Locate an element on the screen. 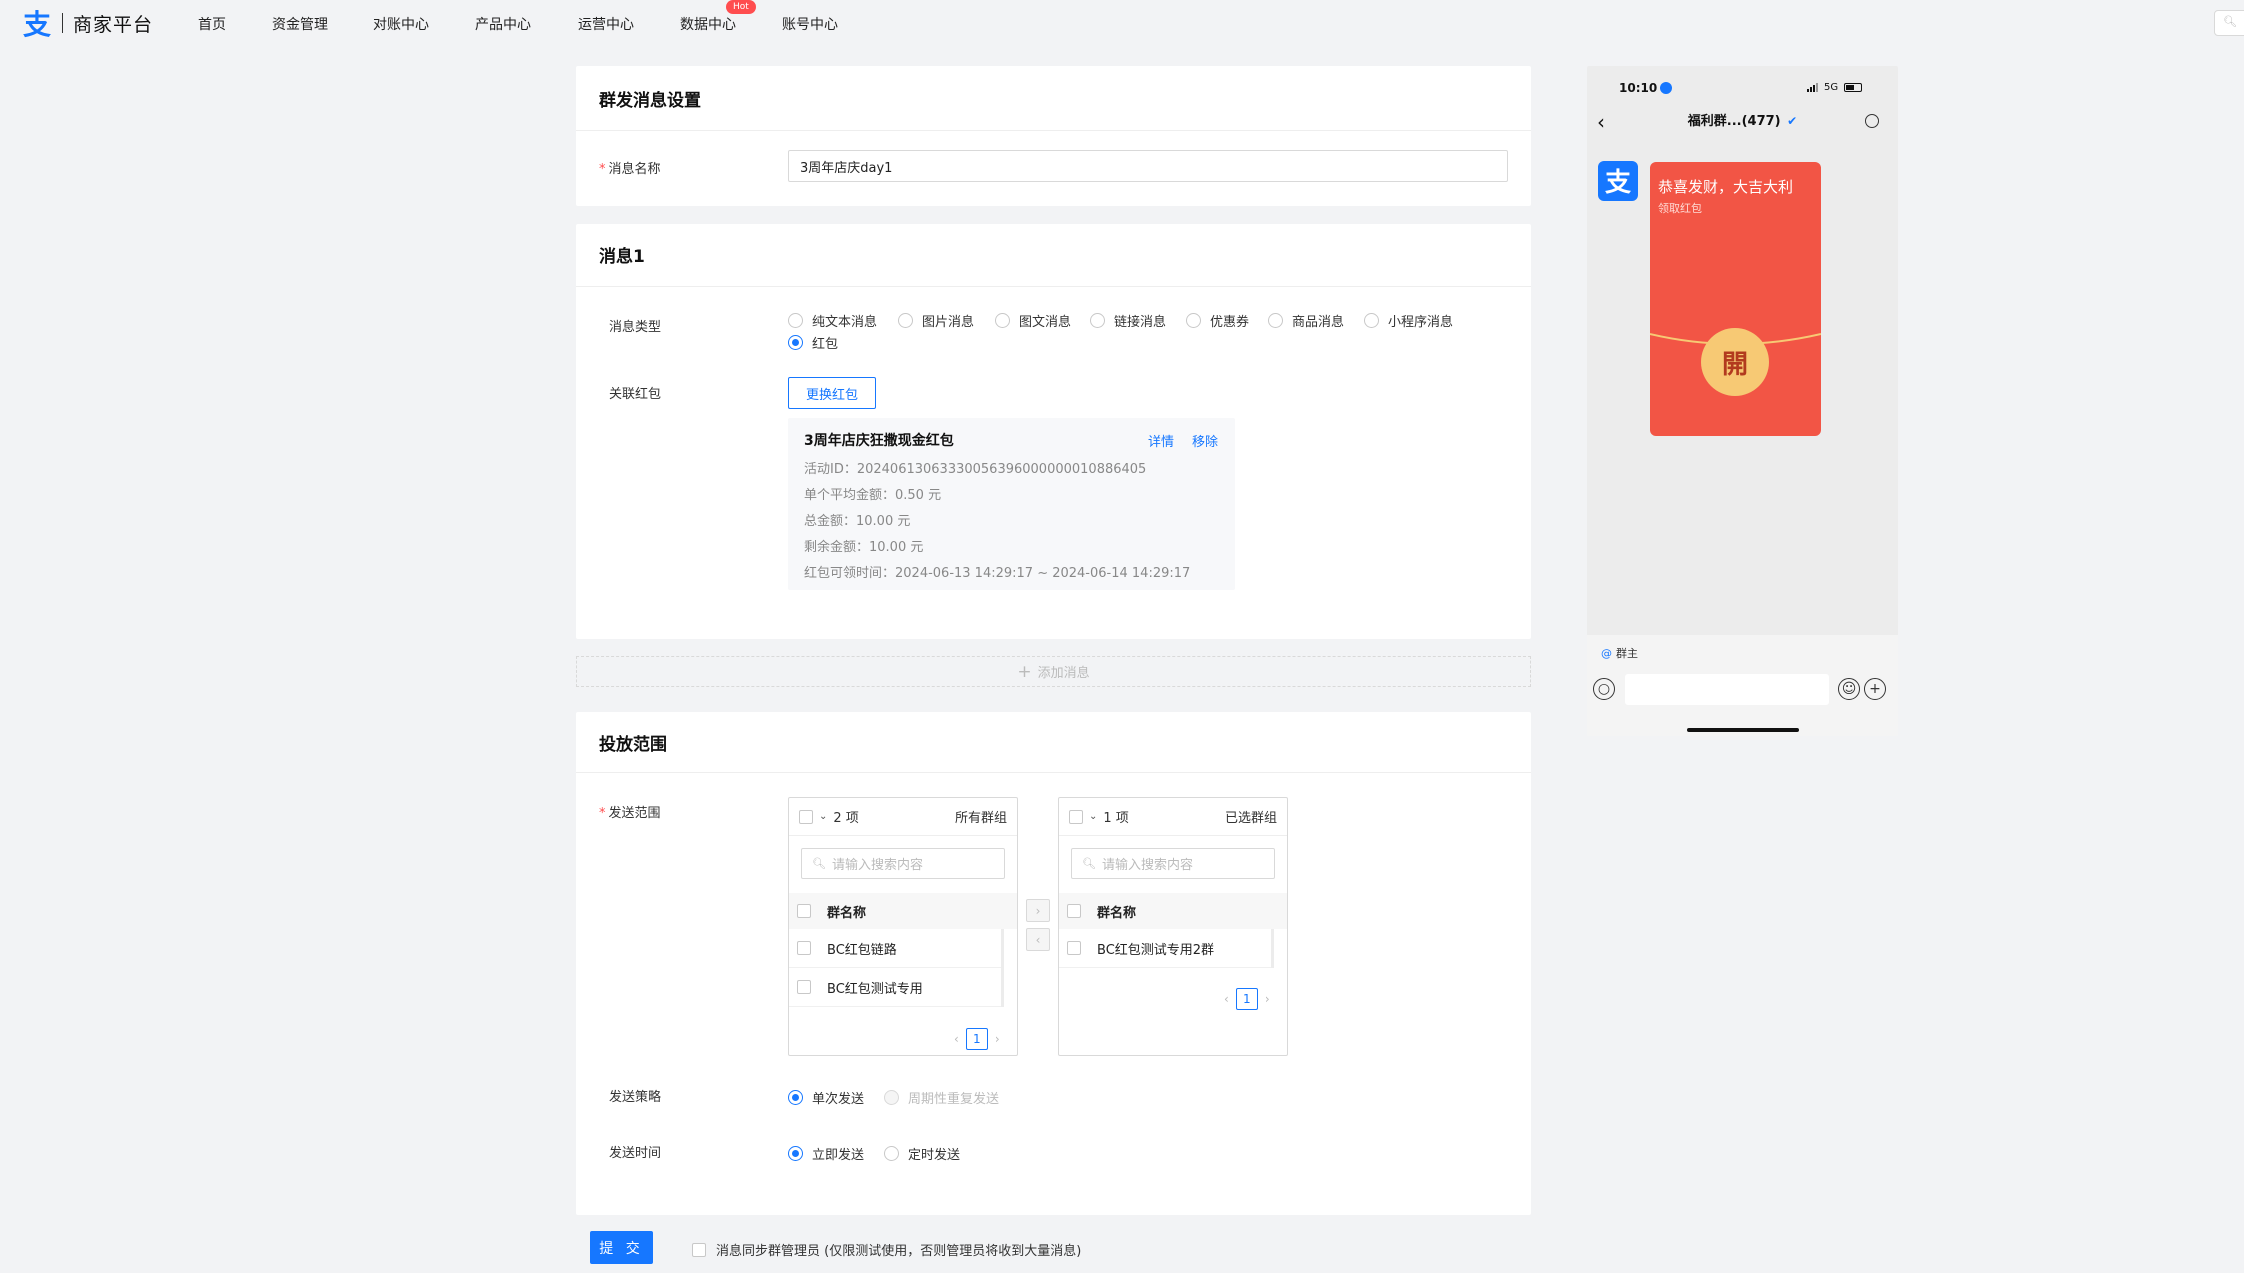 The width and height of the screenshot is (2244, 1273). send-scope-label: * 发送范围 is located at coordinates (630, 813).